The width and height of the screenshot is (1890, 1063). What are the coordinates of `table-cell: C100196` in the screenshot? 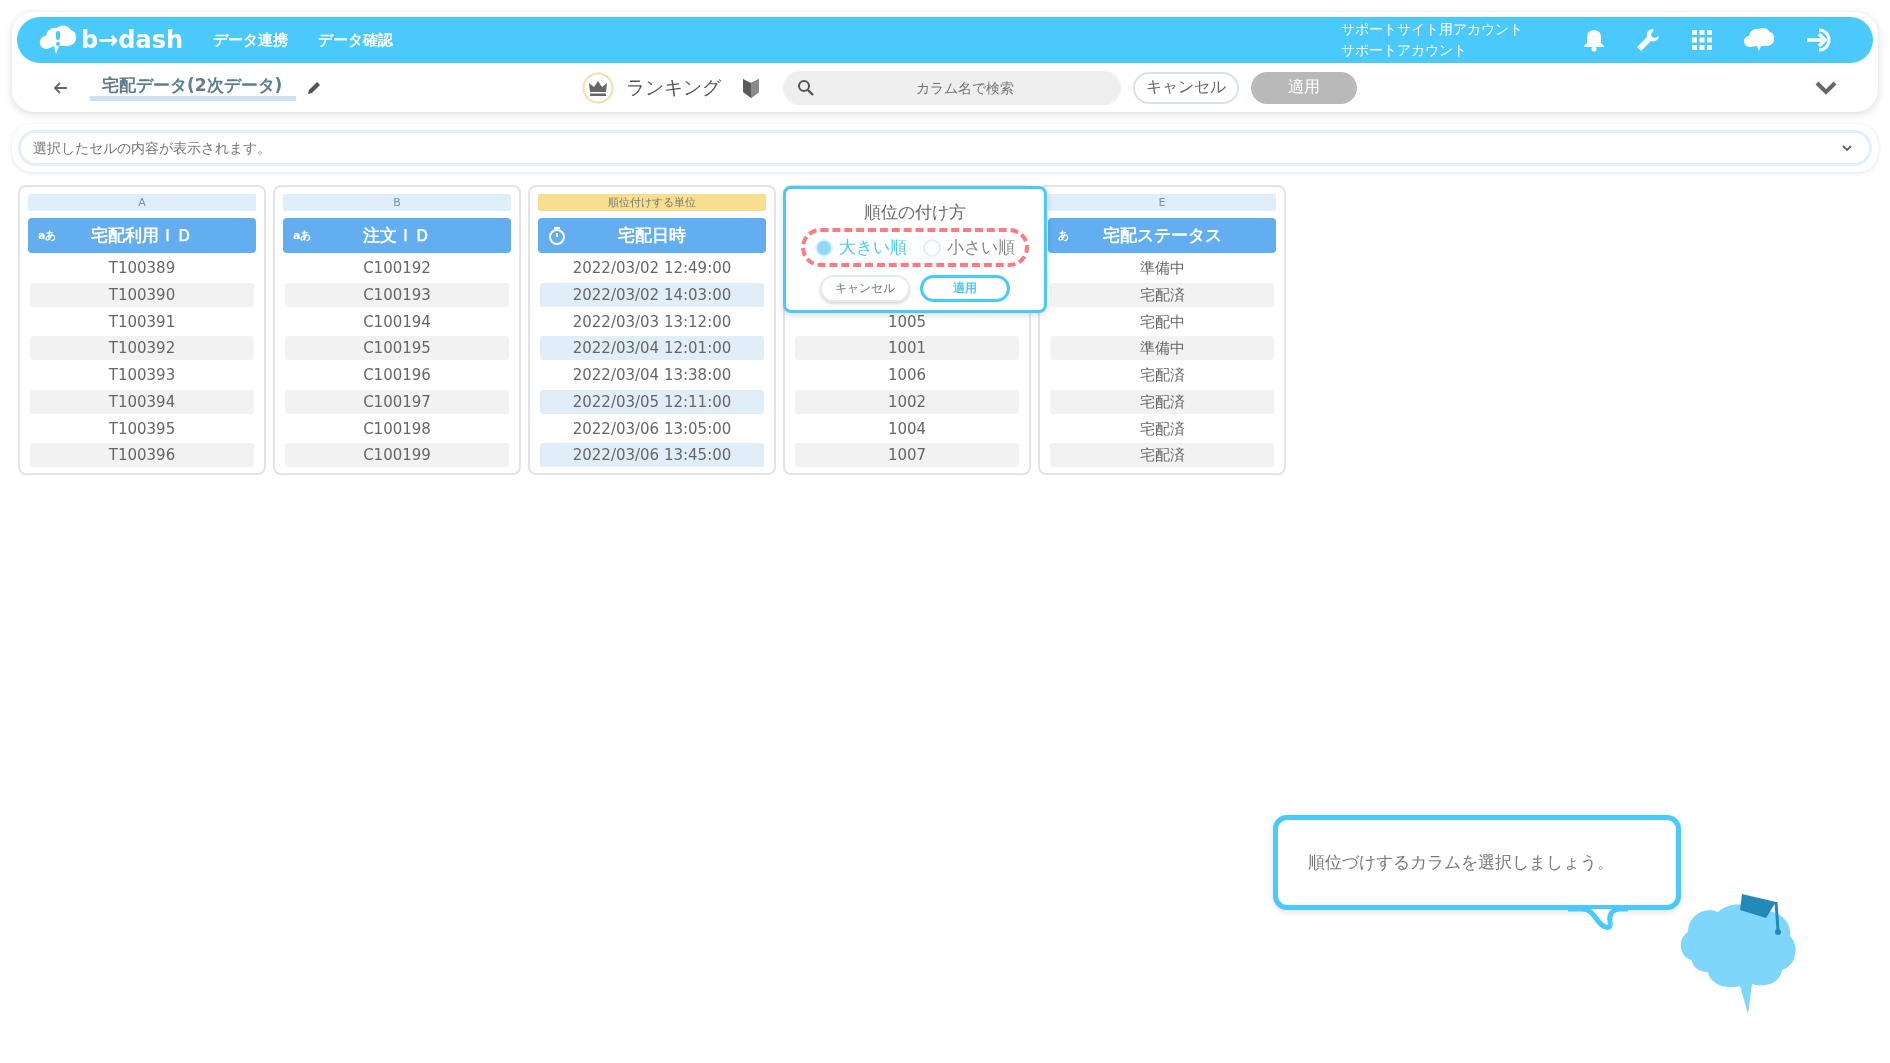 It's located at (397, 375).